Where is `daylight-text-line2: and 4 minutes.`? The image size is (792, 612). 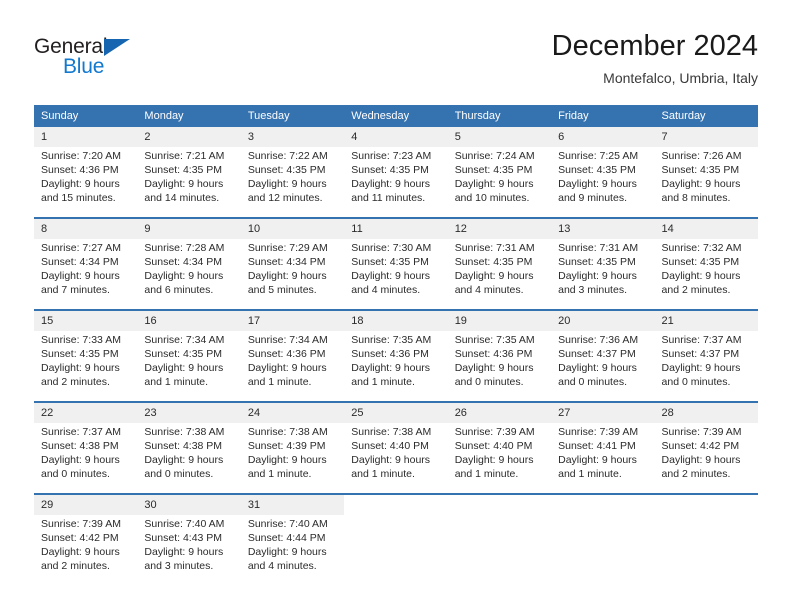 daylight-text-line2: and 4 minutes. is located at coordinates (282, 566).